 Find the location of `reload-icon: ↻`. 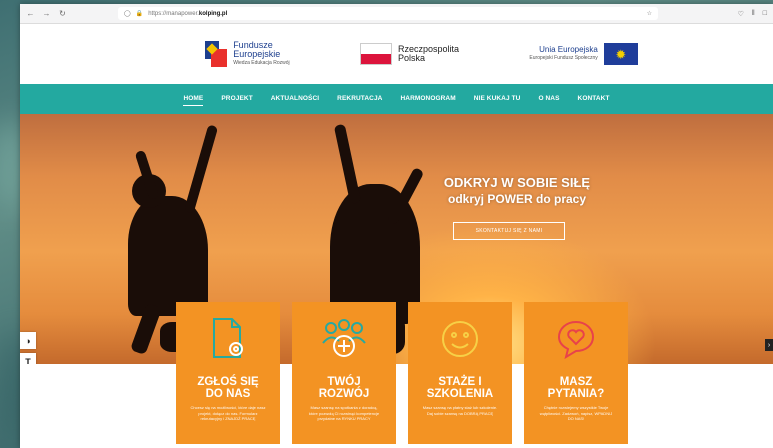

reload-icon: ↻ is located at coordinates (62, 13).